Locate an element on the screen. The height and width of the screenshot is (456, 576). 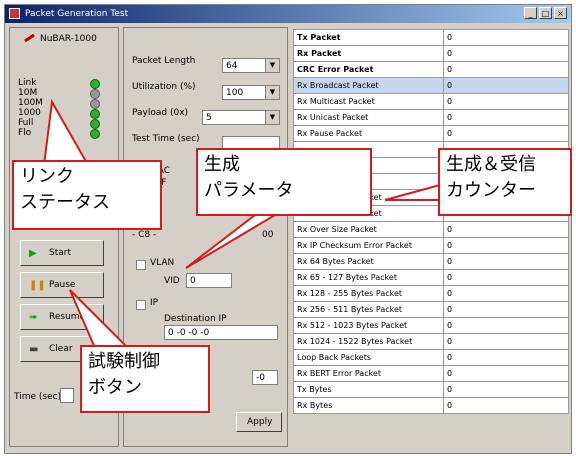
payload-label: Payload (0x) is located at coordinates (160, 113).